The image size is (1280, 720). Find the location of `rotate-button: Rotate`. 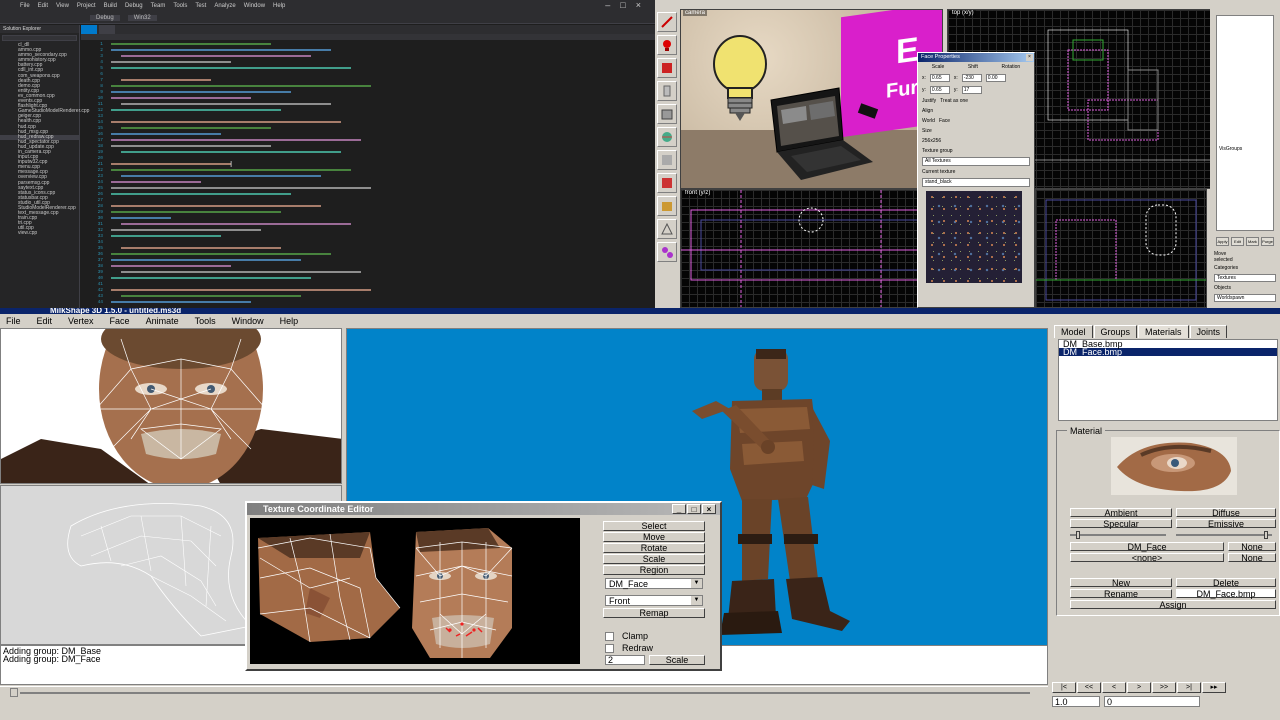

rotate-button: Rotate is located at coordinates (654, 548).